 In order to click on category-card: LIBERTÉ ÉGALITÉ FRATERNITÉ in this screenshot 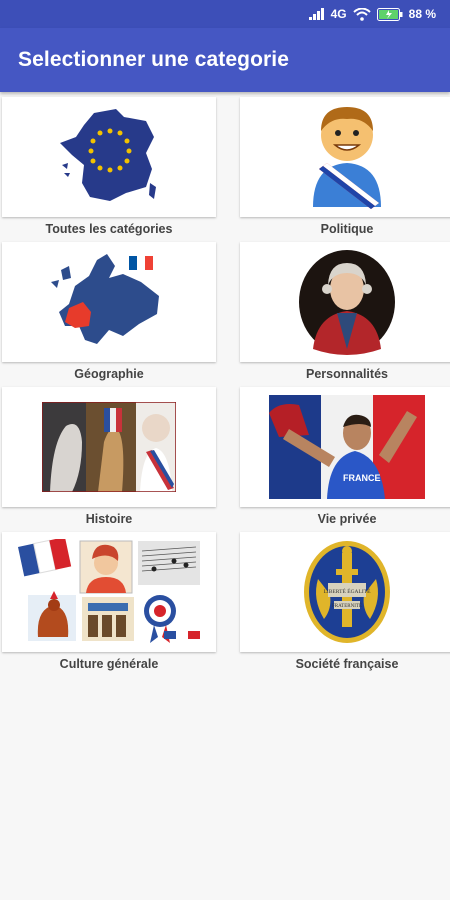, I will do `click(345, 592)`.